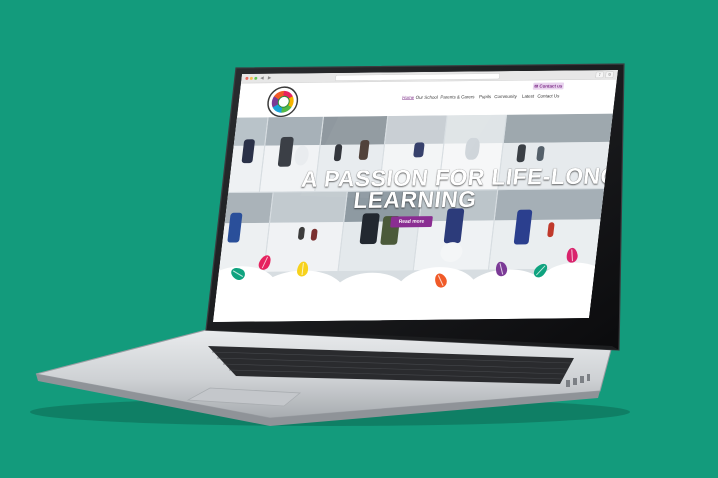 This screenshot has height=478, width=718. I want to click on contact-us-label: Contact us, so click(551, 86).